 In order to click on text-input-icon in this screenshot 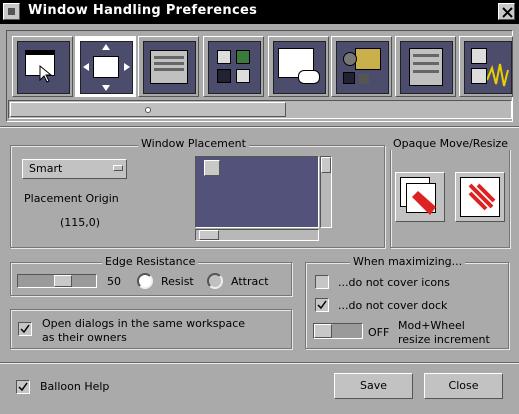, I will do `click(299, 67)`.